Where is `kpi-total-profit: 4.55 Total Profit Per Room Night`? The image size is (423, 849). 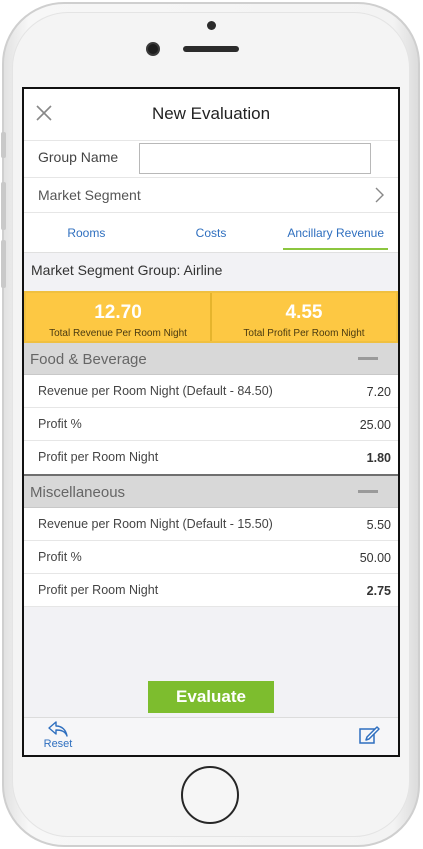
kpi-total-profit: 4.55 Total Profit Per Room Night is located at coordinates (303, 317).